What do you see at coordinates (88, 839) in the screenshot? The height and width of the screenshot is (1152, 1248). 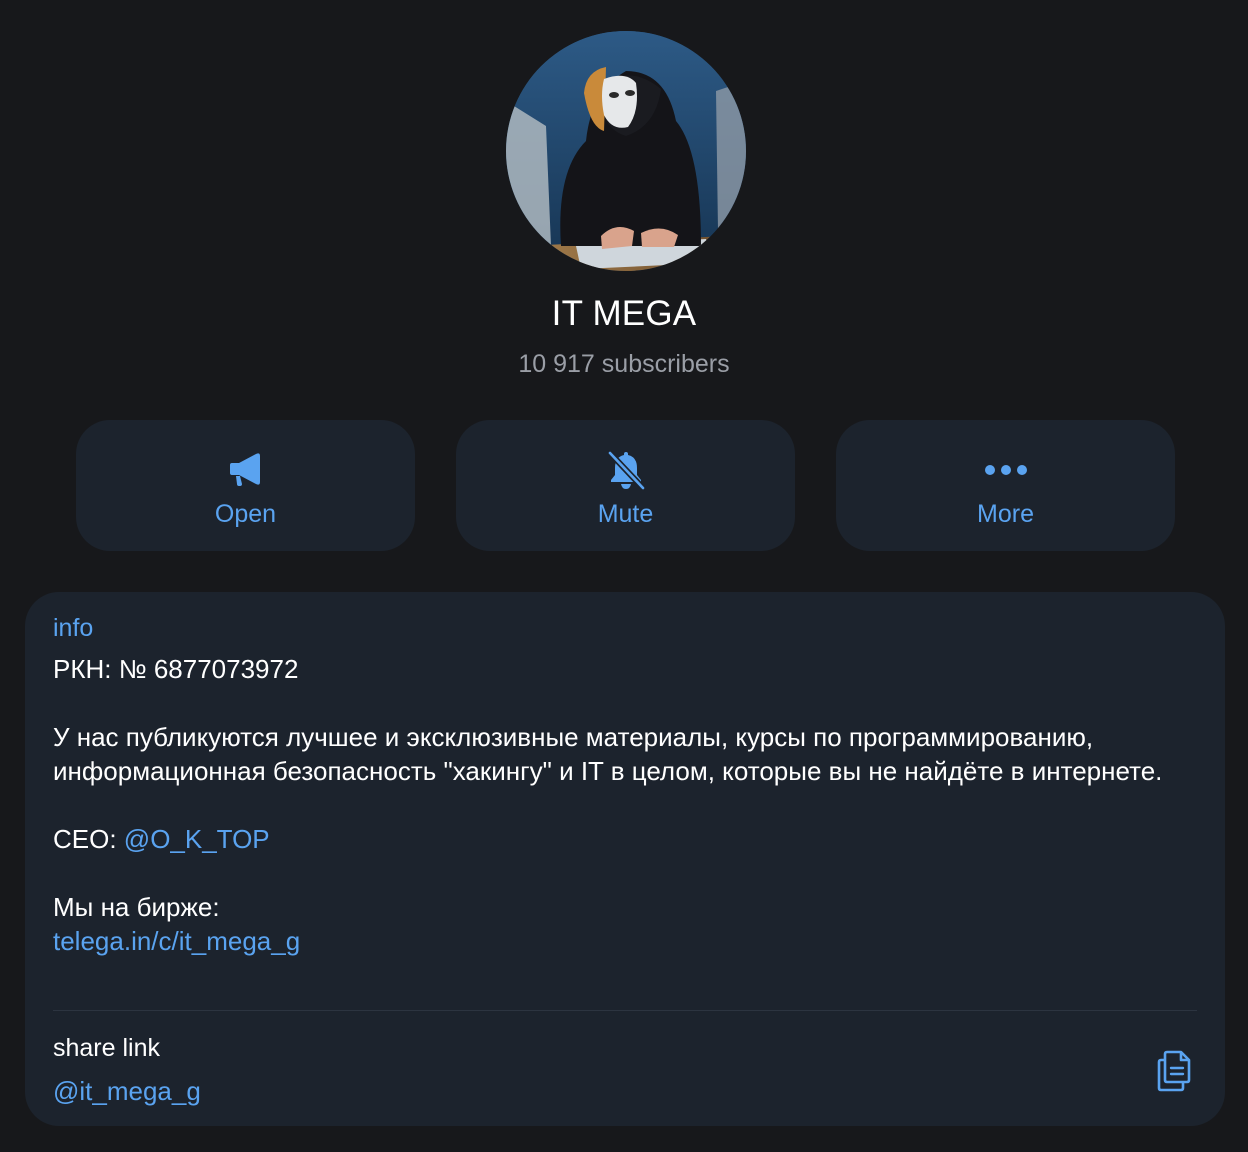 I see `ceo-prefix: CEO:` at bounding box center [88, 839].